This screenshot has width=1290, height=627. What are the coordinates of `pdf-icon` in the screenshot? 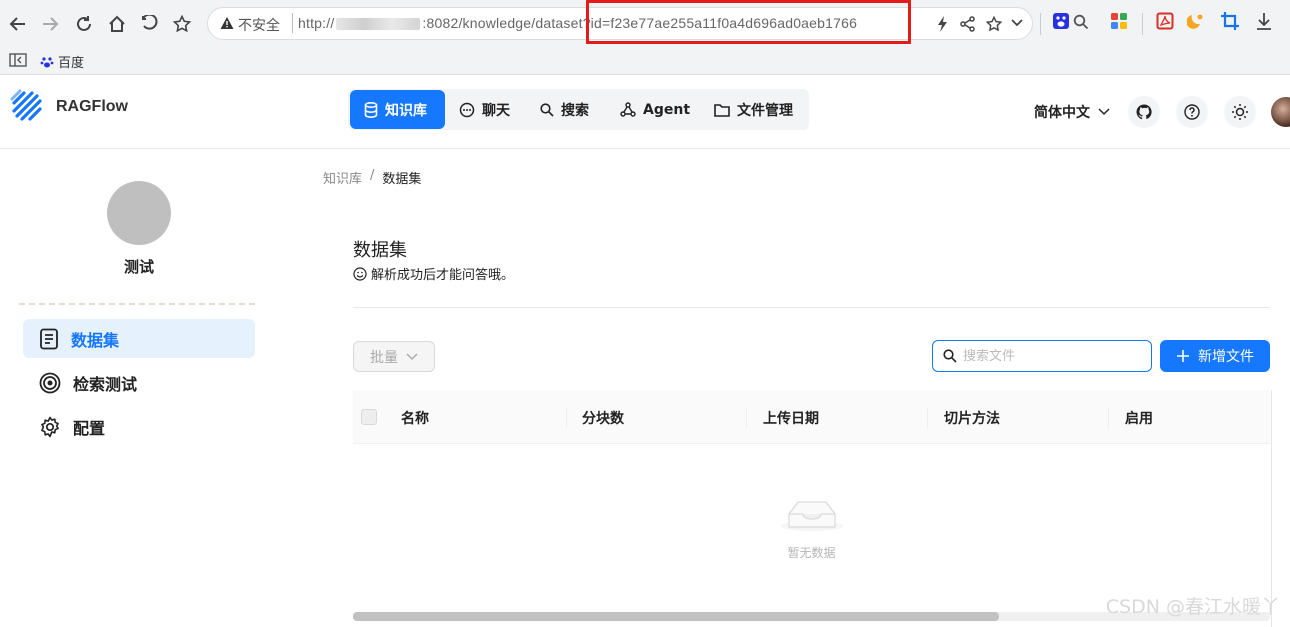 It's located at (1165, 21).